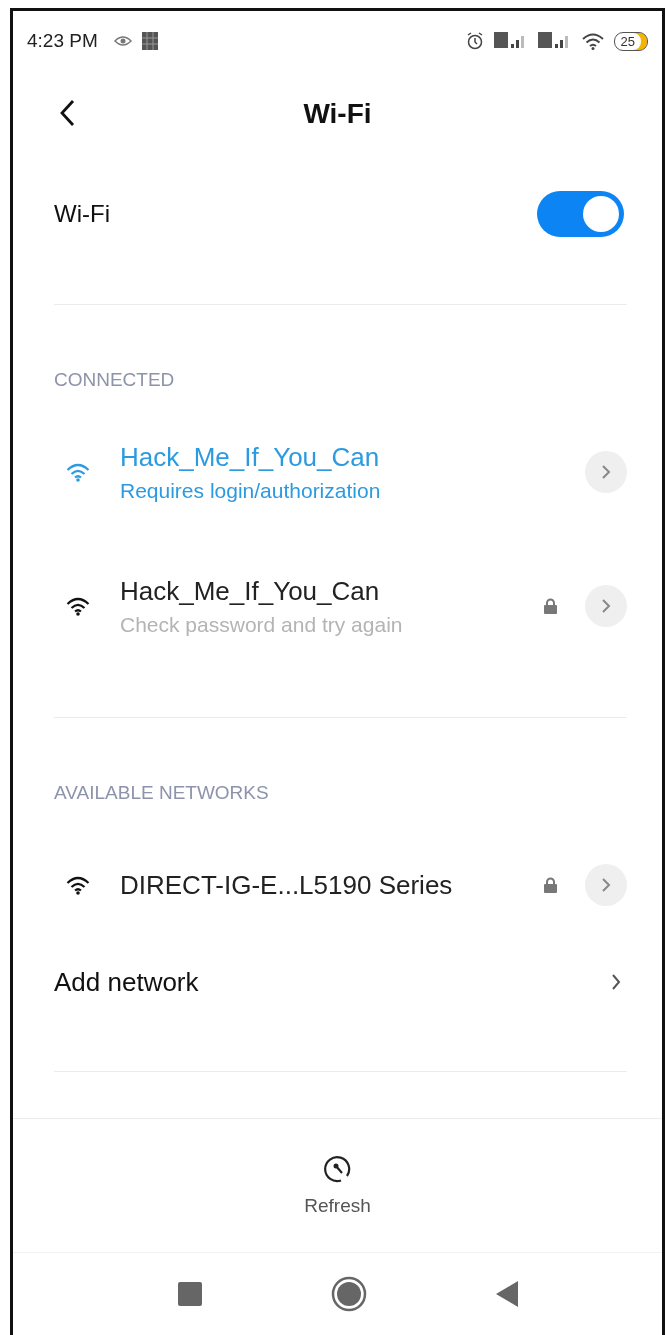  Describe the element at coordinates (337, 1185) in the screenshot. I see `refresh-button: Refresh` at that location.